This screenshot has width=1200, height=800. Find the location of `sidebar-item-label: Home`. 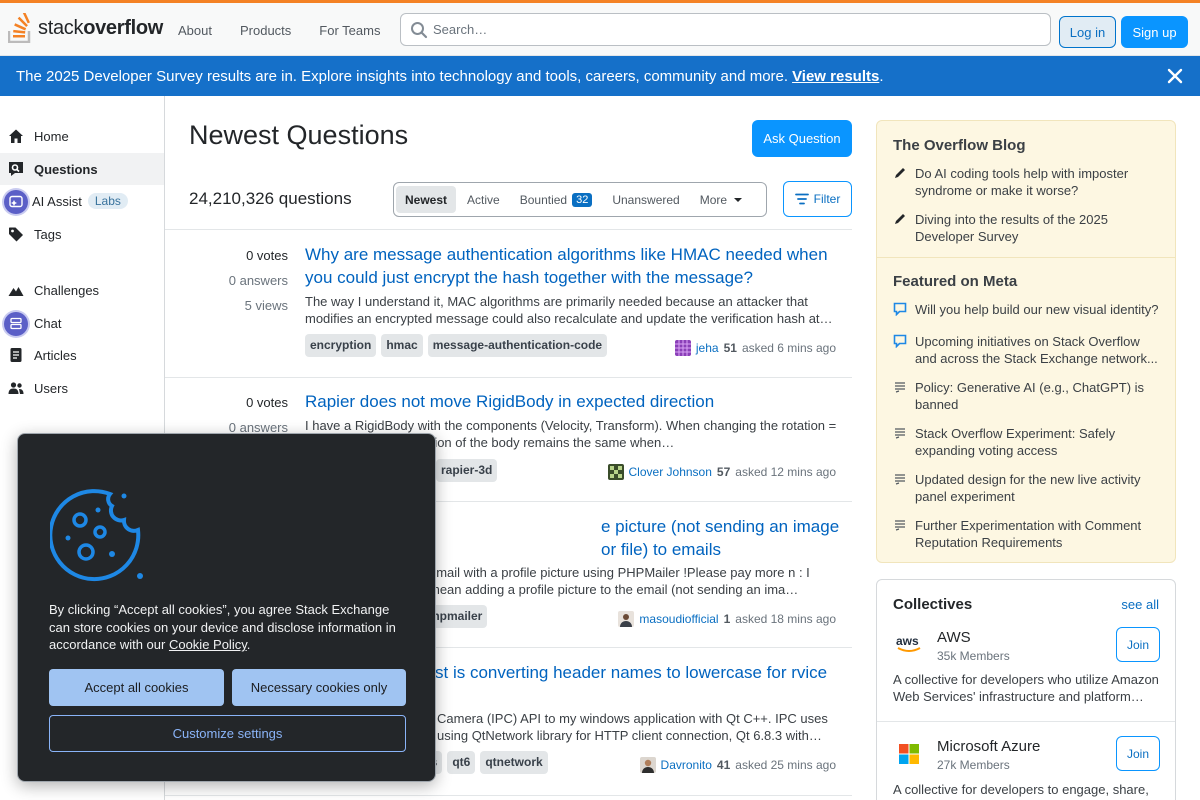

sidebar-item-label: Home is located at coordinates (51, 136).